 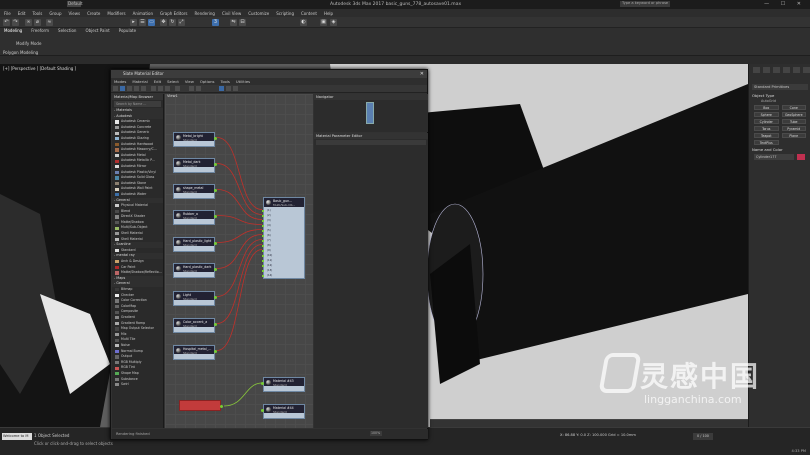 I want to click on cylinder-button: Cylinder, so click(x=766, y=121).